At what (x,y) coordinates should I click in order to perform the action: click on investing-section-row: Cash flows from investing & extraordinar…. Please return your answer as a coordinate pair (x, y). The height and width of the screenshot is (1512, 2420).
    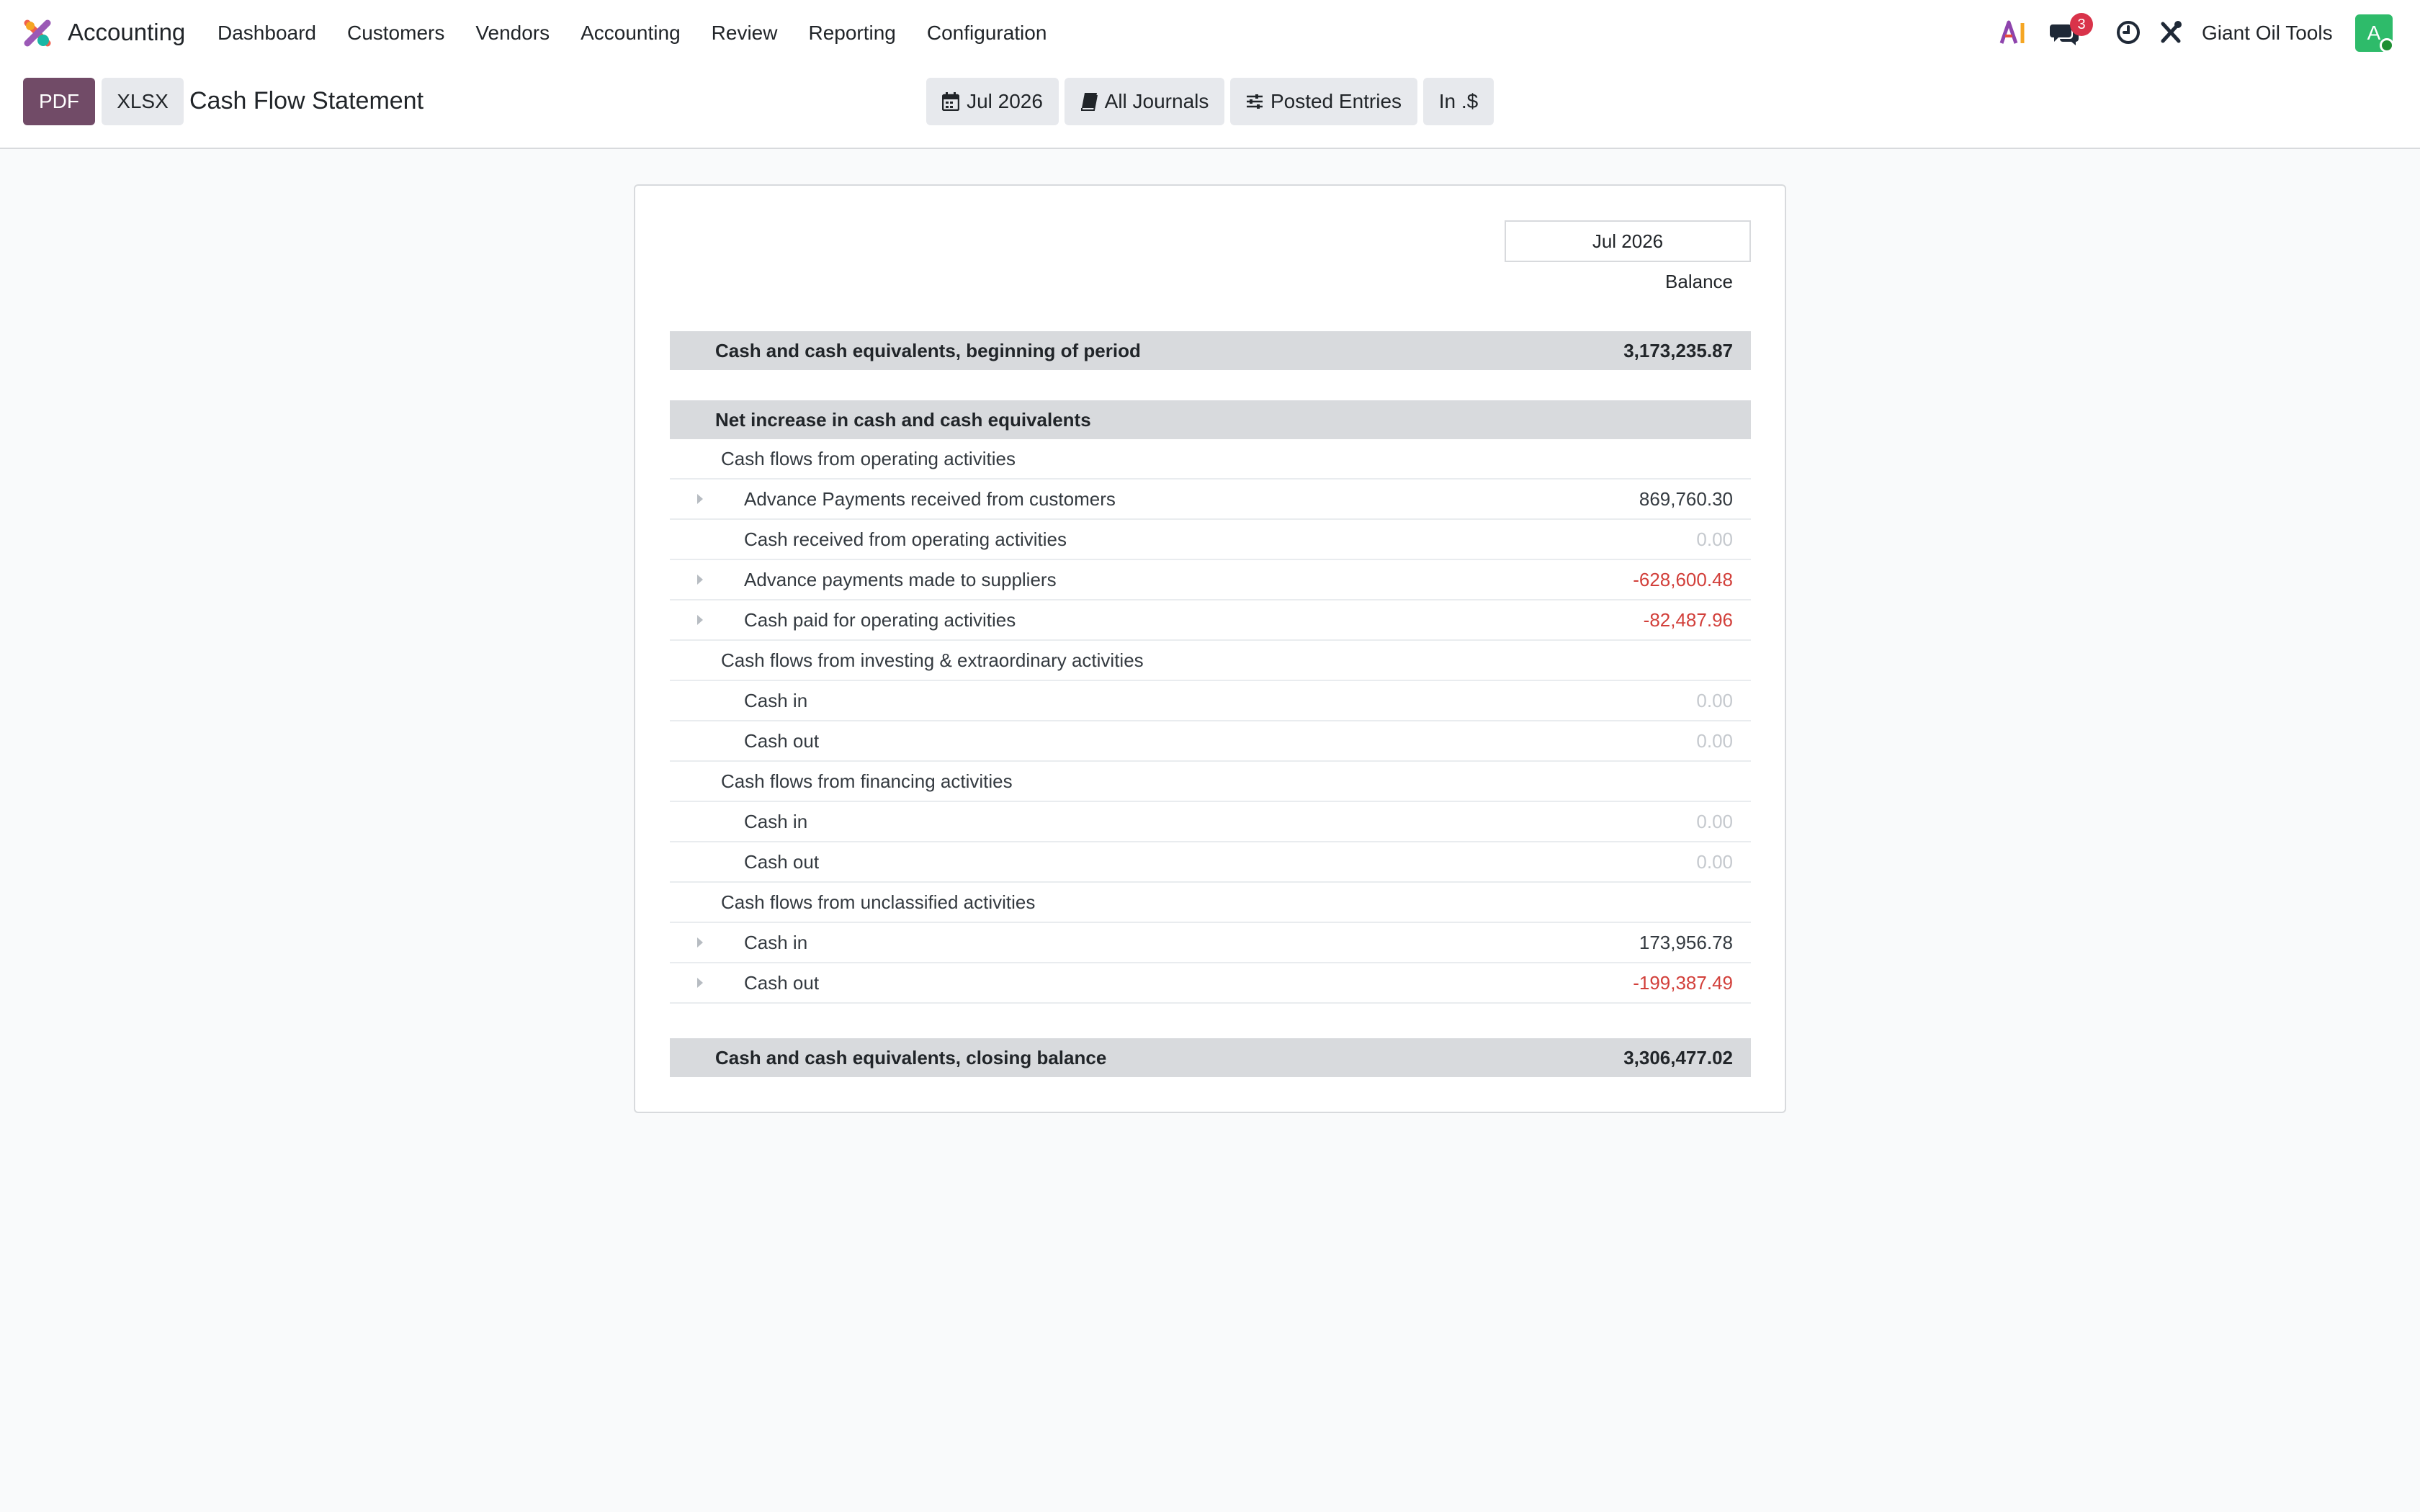
    Looking at the image, I should click on (1210, 661).